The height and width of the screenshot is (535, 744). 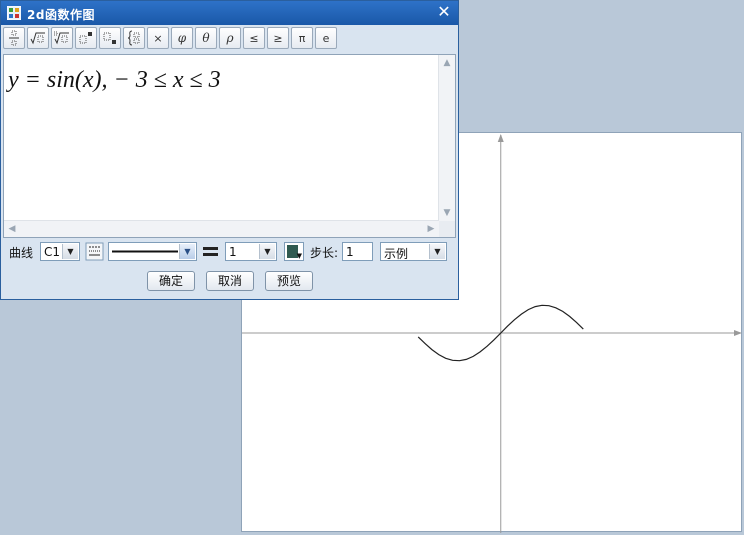 I want to click on dialog-buttons: 确定 取消 预览, so click(x=229, y=282).